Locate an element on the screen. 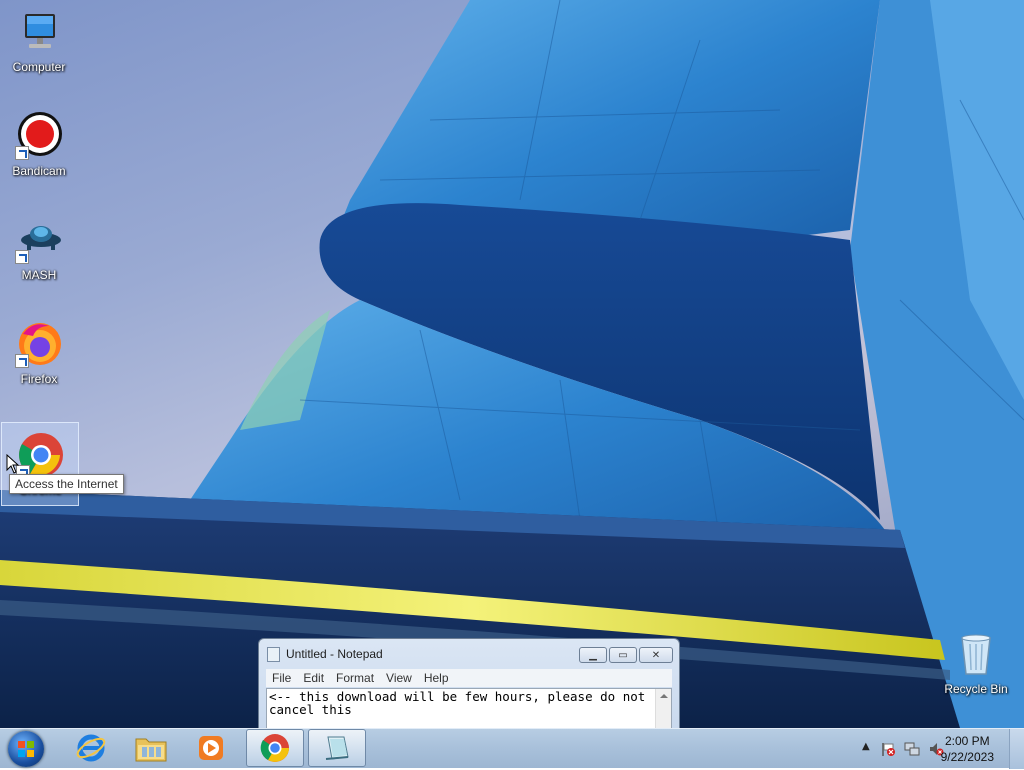 The width and height of the screenshot is (1024, 770). clock-time: 2:00 PM is located at coordinates (967, 741).